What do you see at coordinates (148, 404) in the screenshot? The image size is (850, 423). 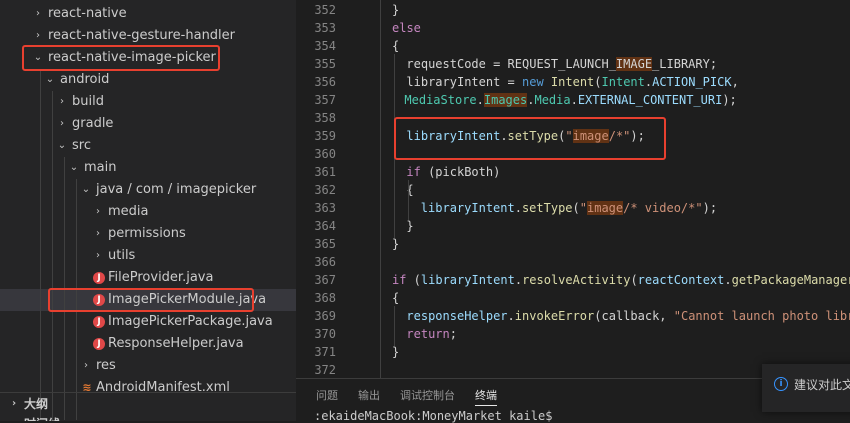 I see `outline-section-header: › 大纲` at bounding box center [148, 404].